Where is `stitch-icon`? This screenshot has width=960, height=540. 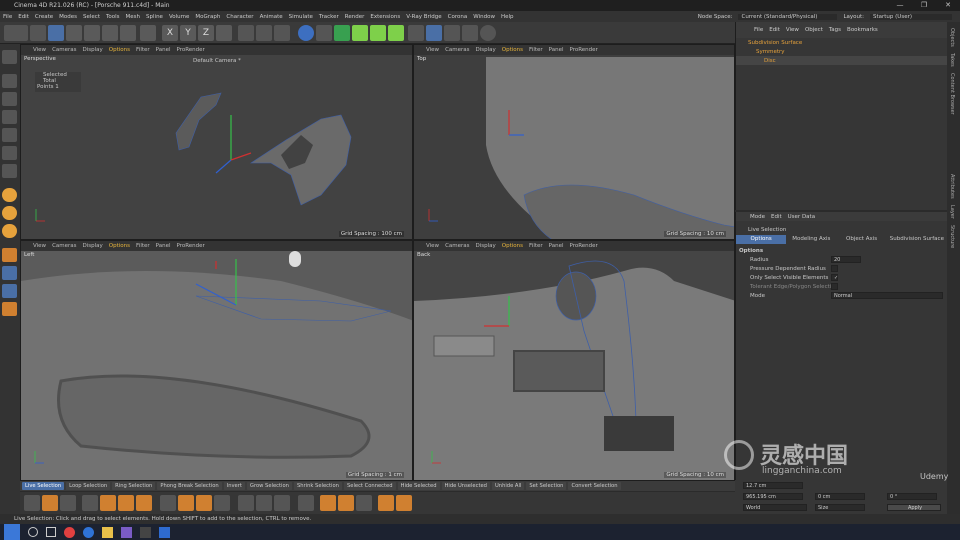 stitch-icon is located at coordinates (222, 503).